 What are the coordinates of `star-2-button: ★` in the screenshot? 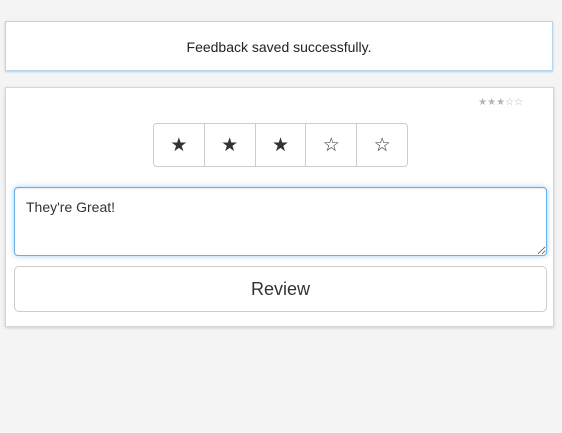 It's located at (230, 145).